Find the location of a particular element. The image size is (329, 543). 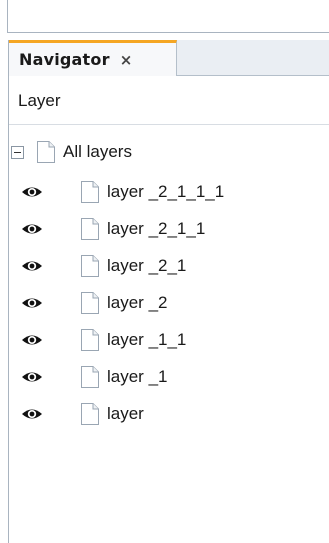

collapse-minus-icon is located at coordinates (17, 152).